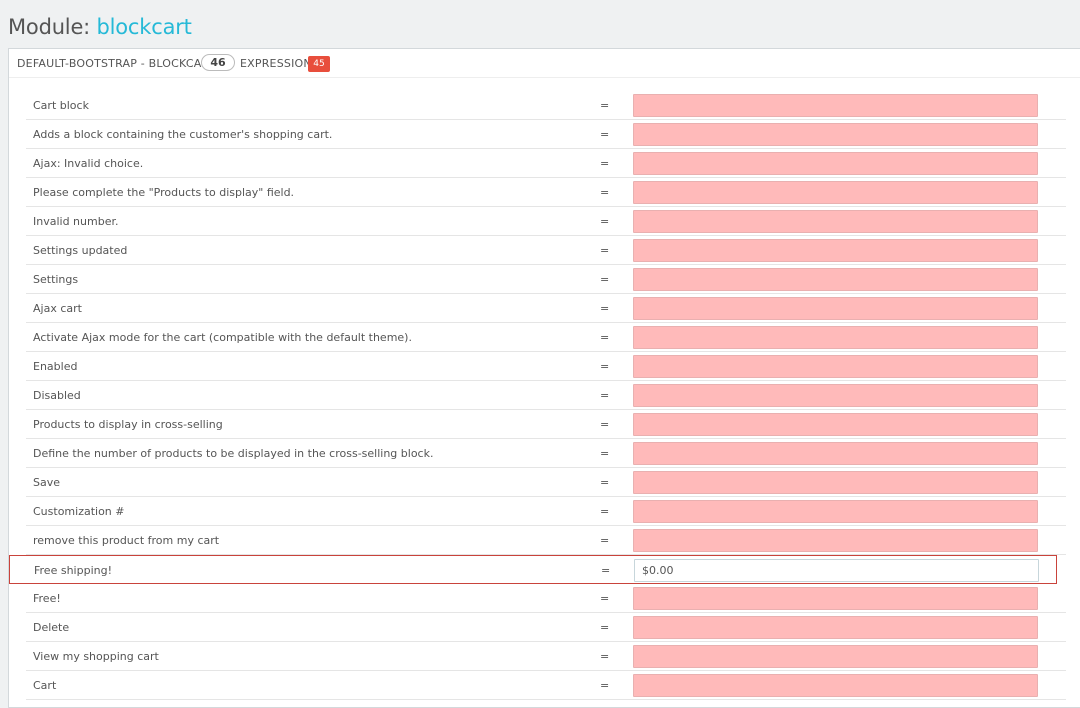 This screenshot has width=1080, height=708. Describe the element at coordinates (546, 482) in the screenshot. I see `translation-row: Save =` at that location.